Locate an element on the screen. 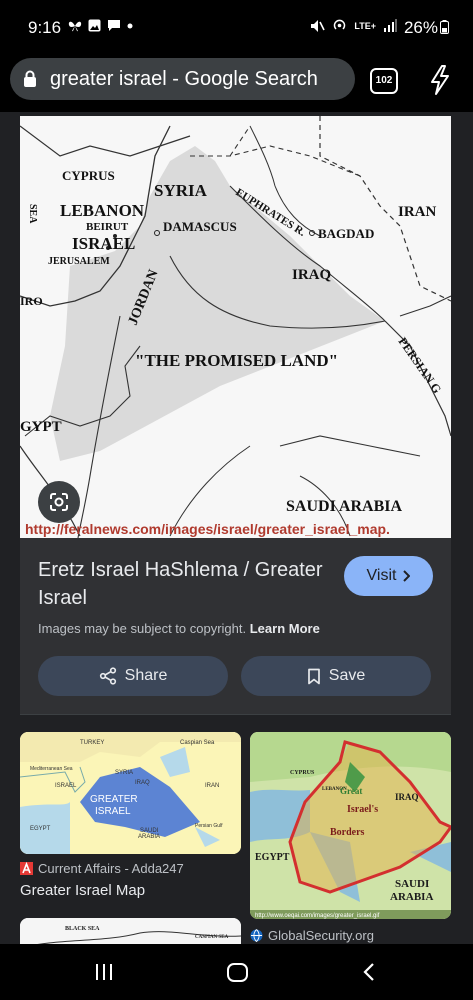  chevron-right-icon is located at coordinates (407, 576).